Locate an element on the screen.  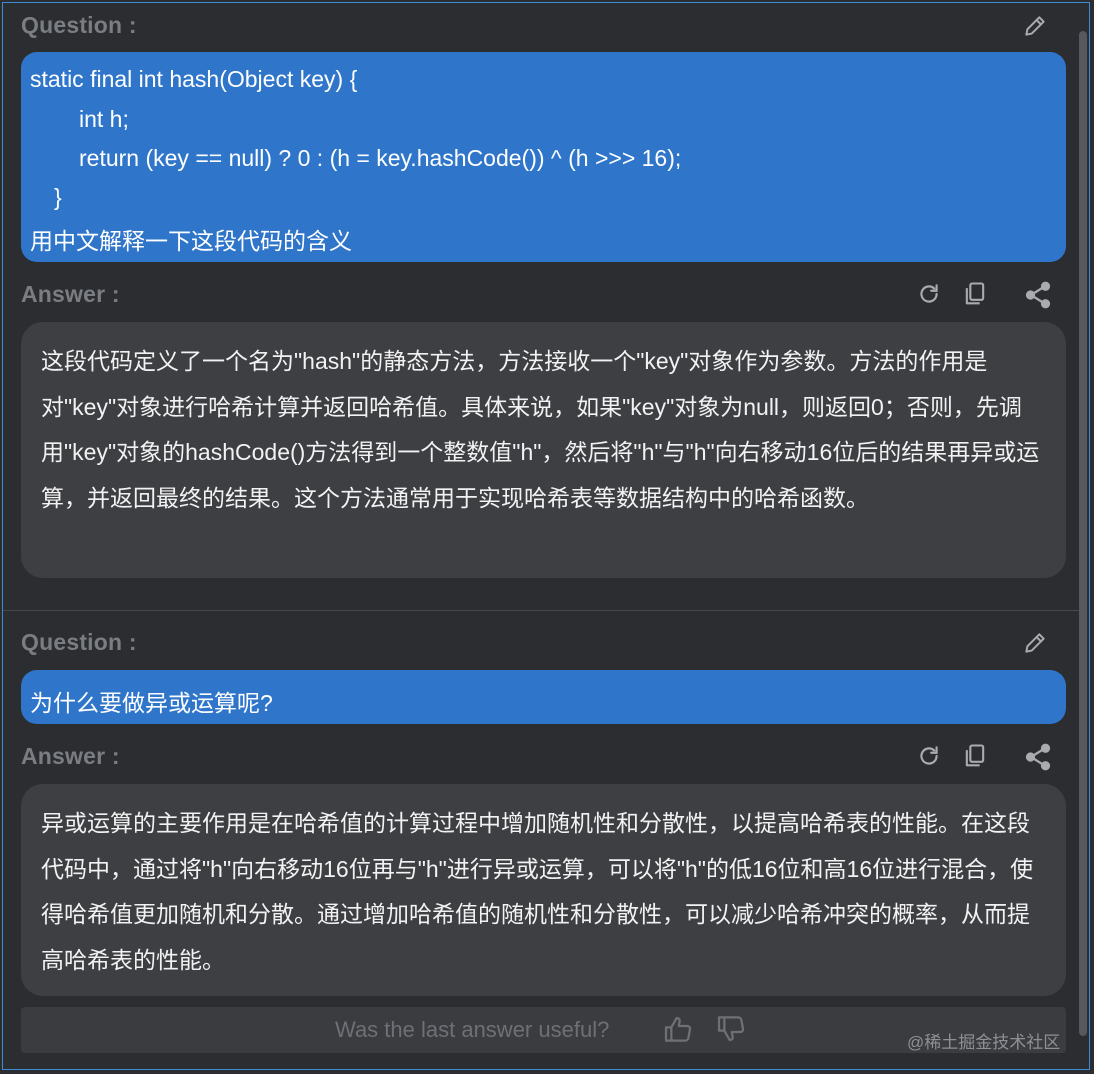
question-bubble: 为什么要做异或运算呢? is located at coordinates (543, 697).